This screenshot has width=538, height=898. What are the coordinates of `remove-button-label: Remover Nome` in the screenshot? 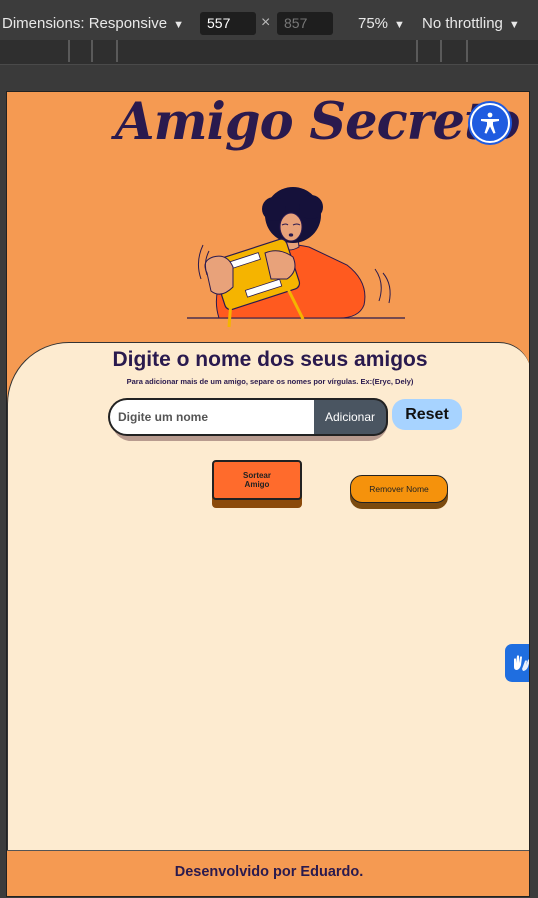 It's located at (399, 489).